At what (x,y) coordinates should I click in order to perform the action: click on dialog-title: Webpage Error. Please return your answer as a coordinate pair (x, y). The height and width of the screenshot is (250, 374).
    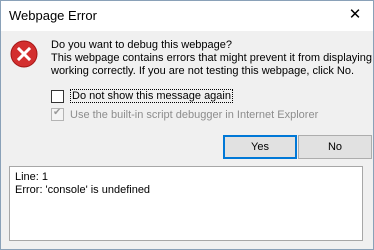
    Looking at the image, I should click on (53, 15).